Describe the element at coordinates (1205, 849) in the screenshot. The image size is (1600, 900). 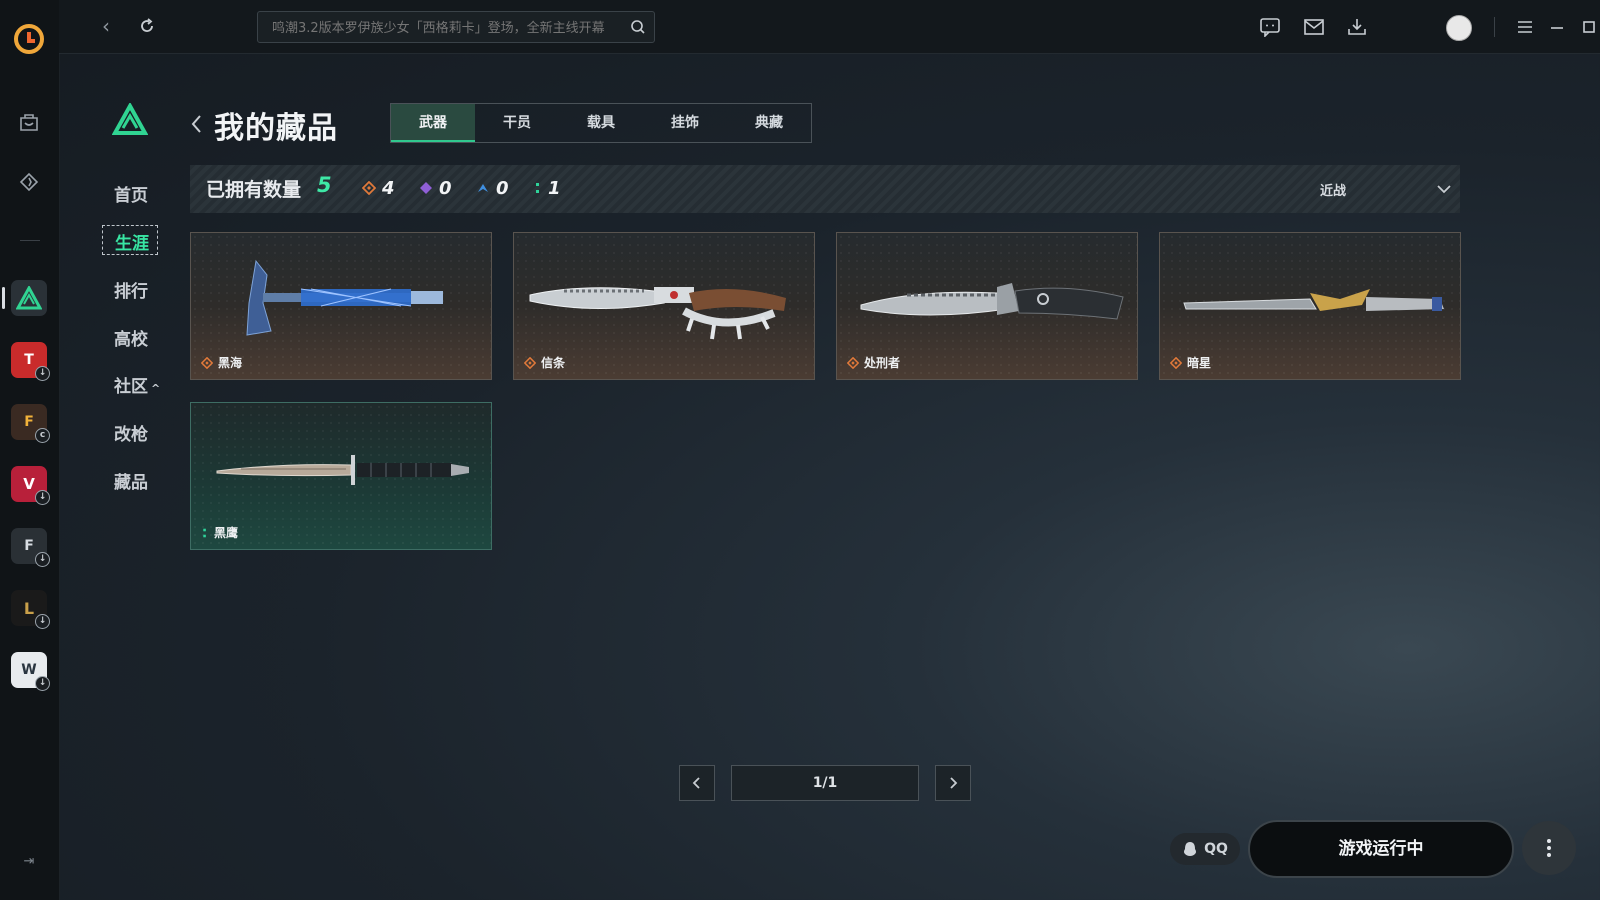
I see `qq-button: QQ` at that location.